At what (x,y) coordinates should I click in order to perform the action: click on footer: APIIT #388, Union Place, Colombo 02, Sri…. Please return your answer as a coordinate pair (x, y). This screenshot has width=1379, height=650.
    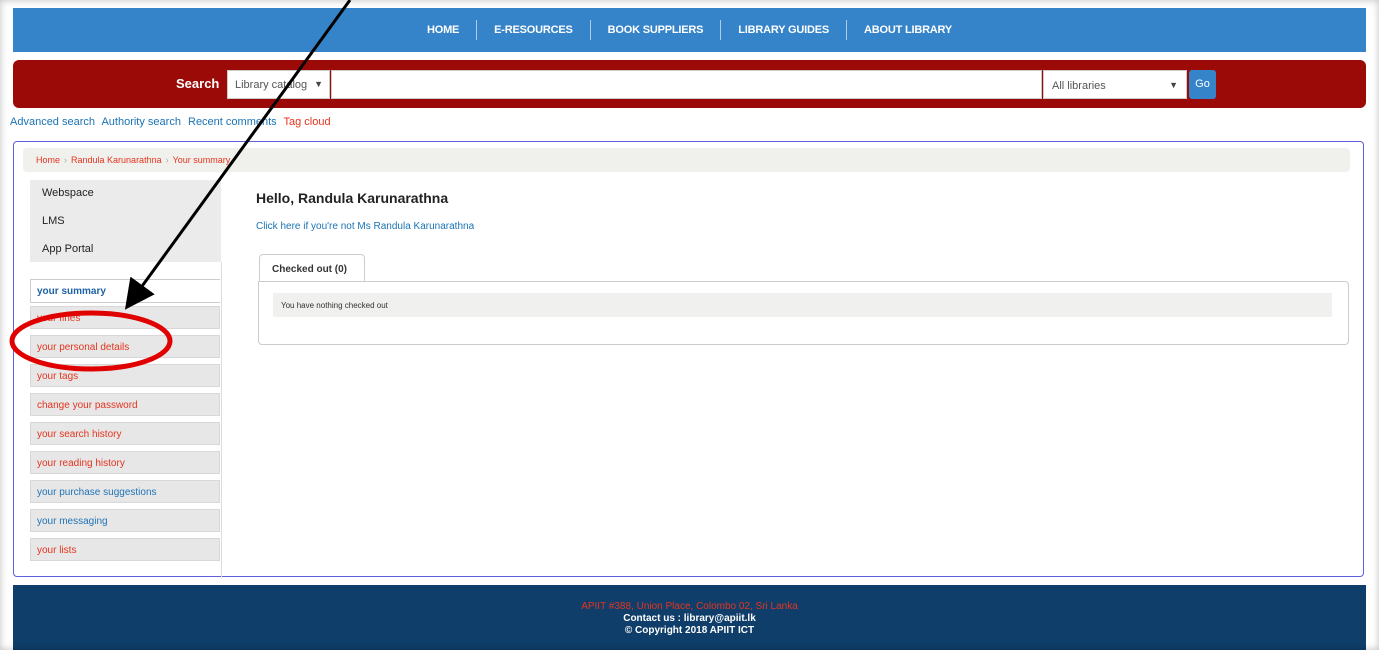
    Looking at the image, I should click on (689, 617).